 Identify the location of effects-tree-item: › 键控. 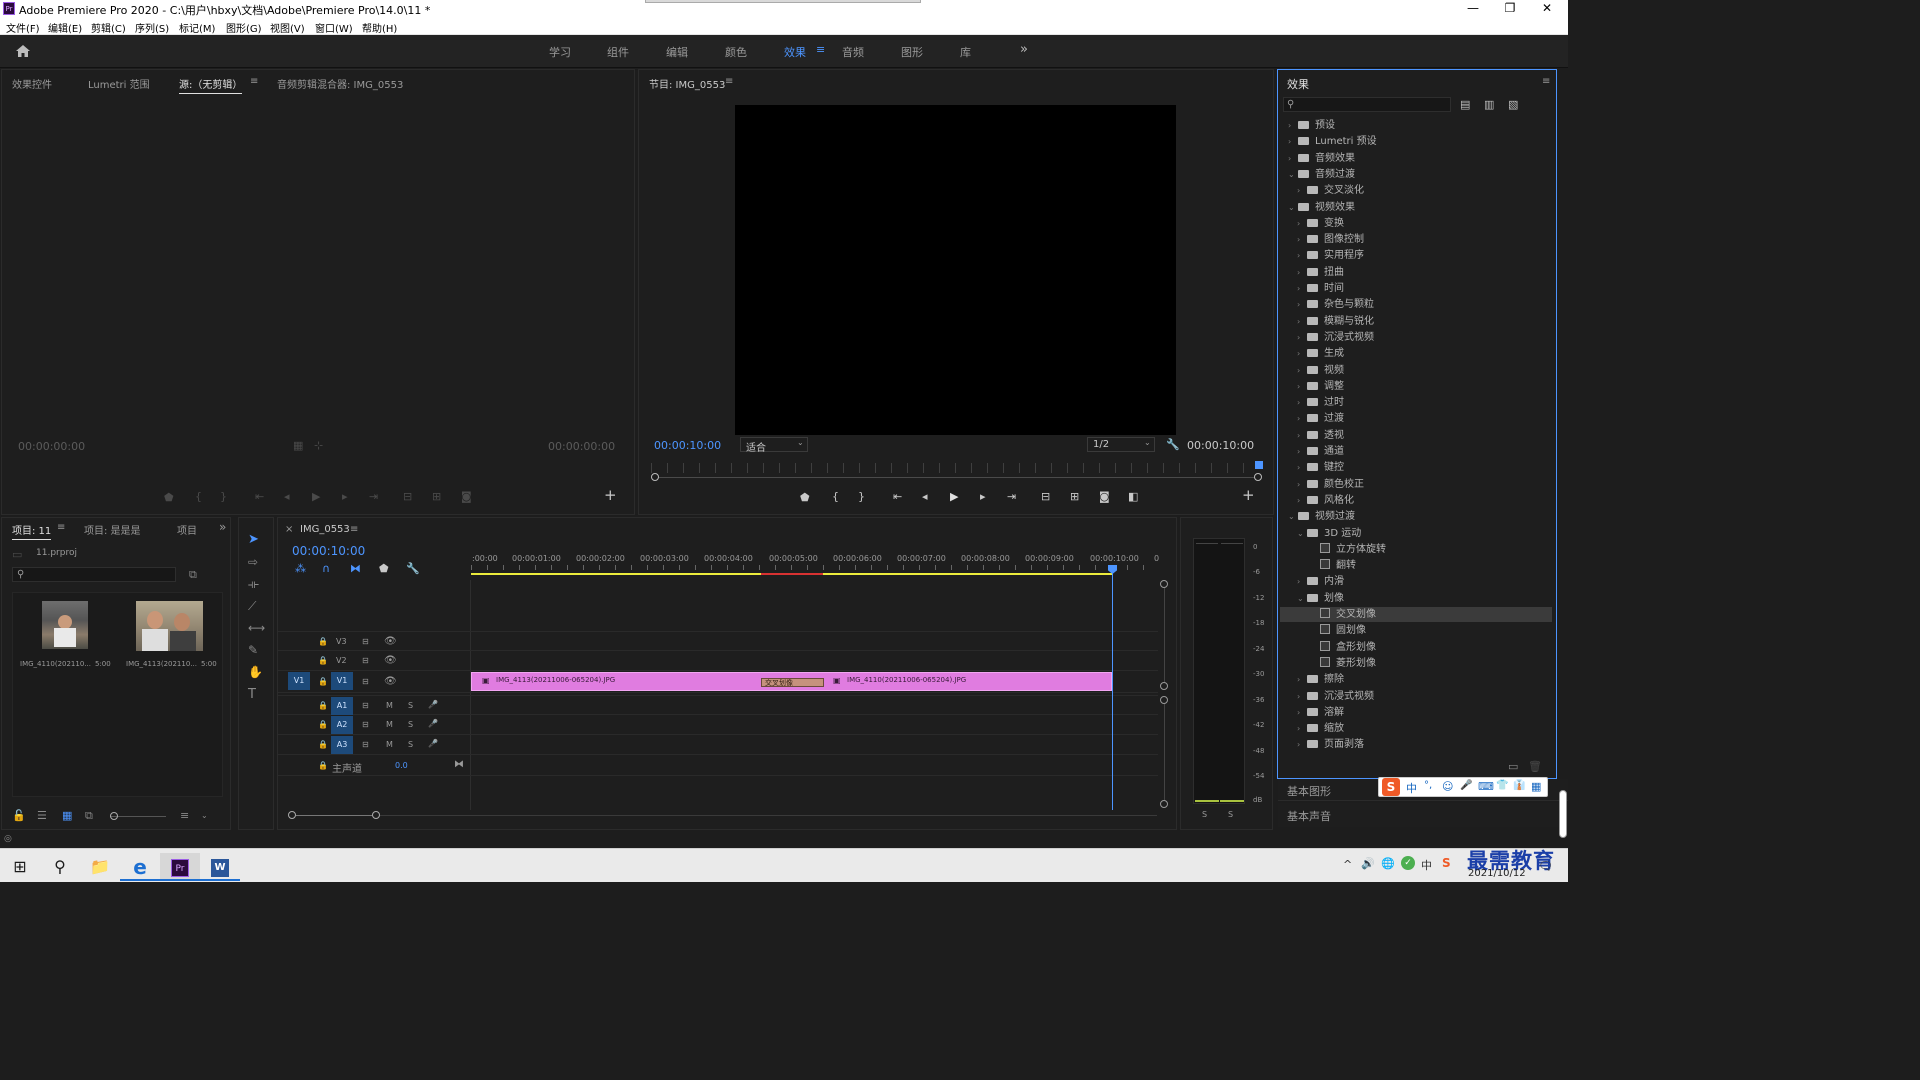
(1416, 467).